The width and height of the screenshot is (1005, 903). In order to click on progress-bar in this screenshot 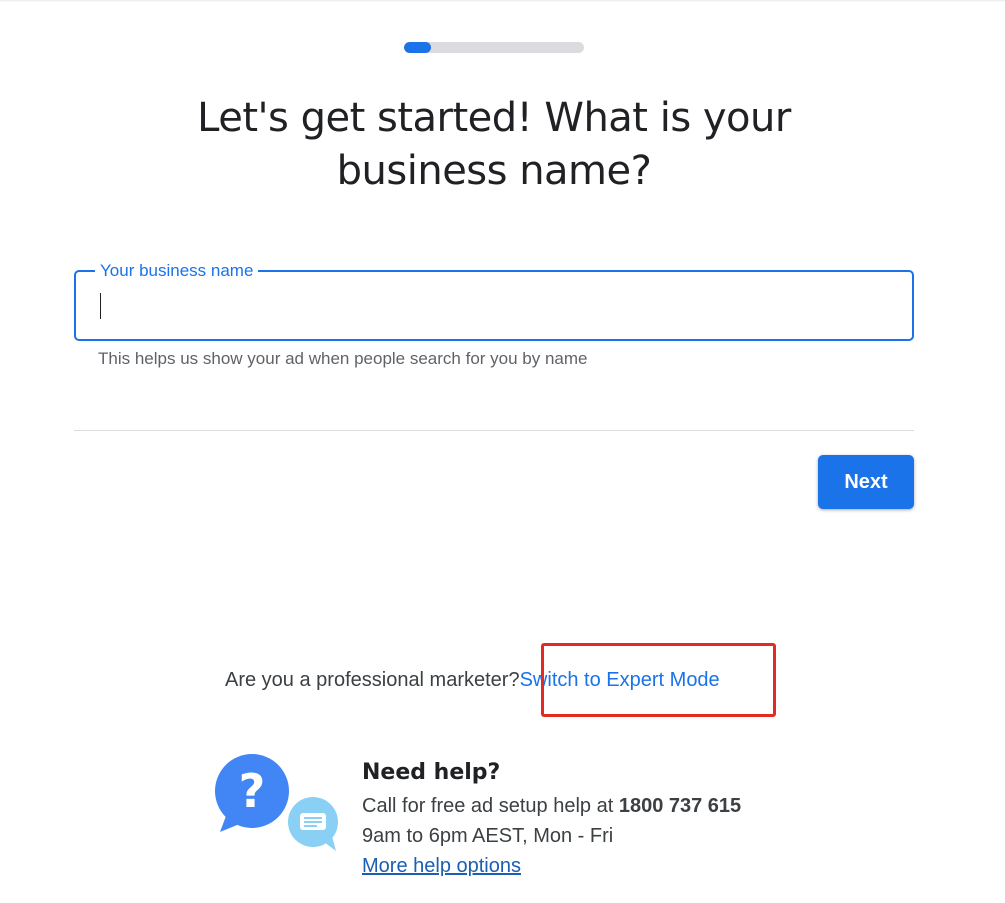, I will do `click(494, 47)`.